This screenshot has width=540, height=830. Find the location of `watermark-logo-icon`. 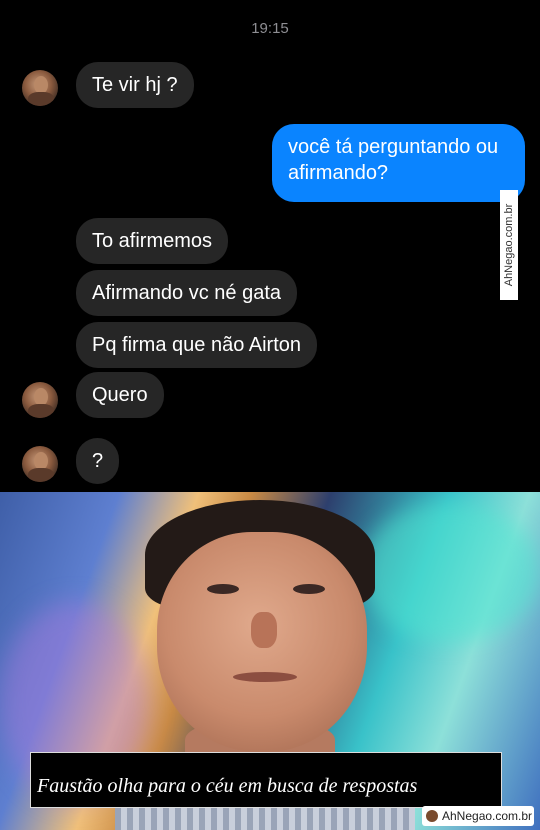

watermark-logo-icon is located at coordinates (432, 816).